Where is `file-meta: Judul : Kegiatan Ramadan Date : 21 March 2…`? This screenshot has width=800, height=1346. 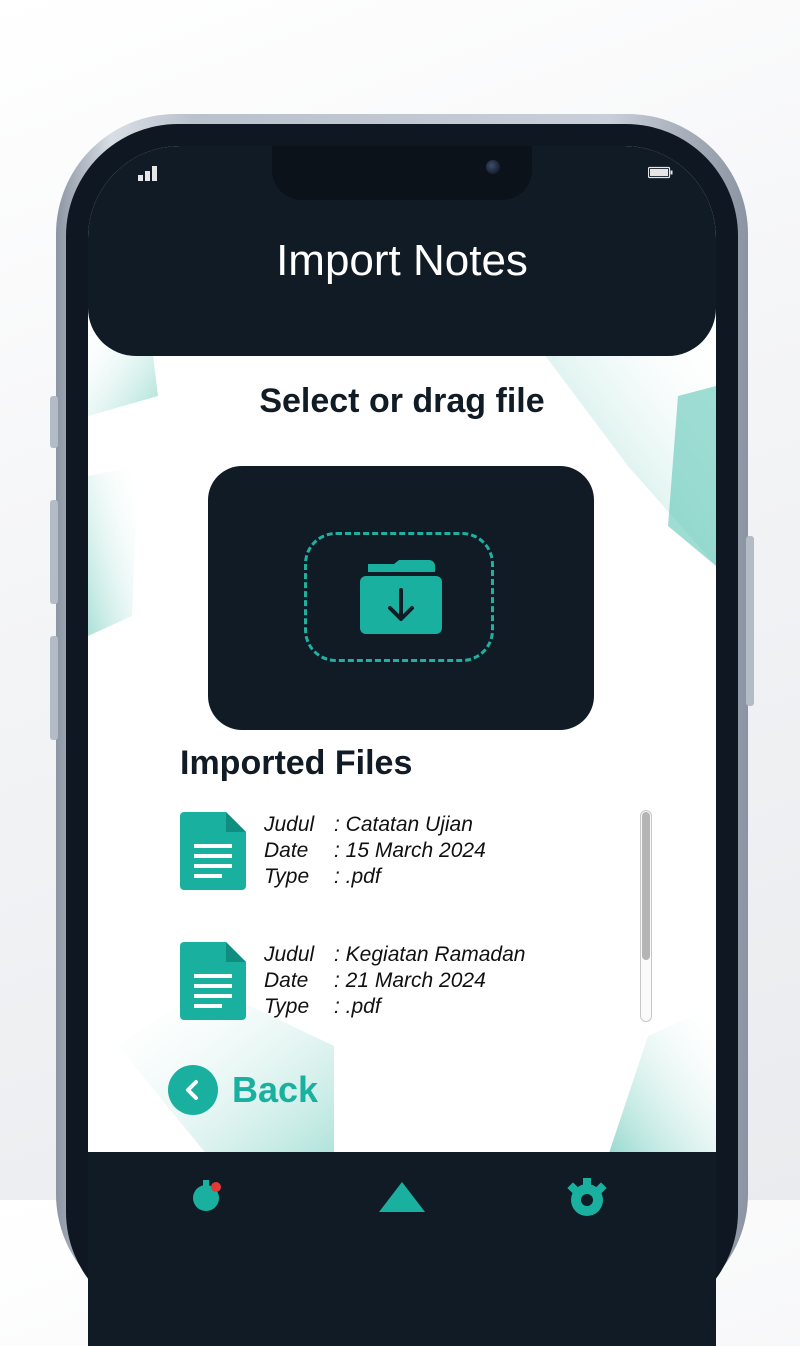 file-meta: Judul : Kegiatan Ramadan Date : 21 March 2… is located at coordinates (394, 981).